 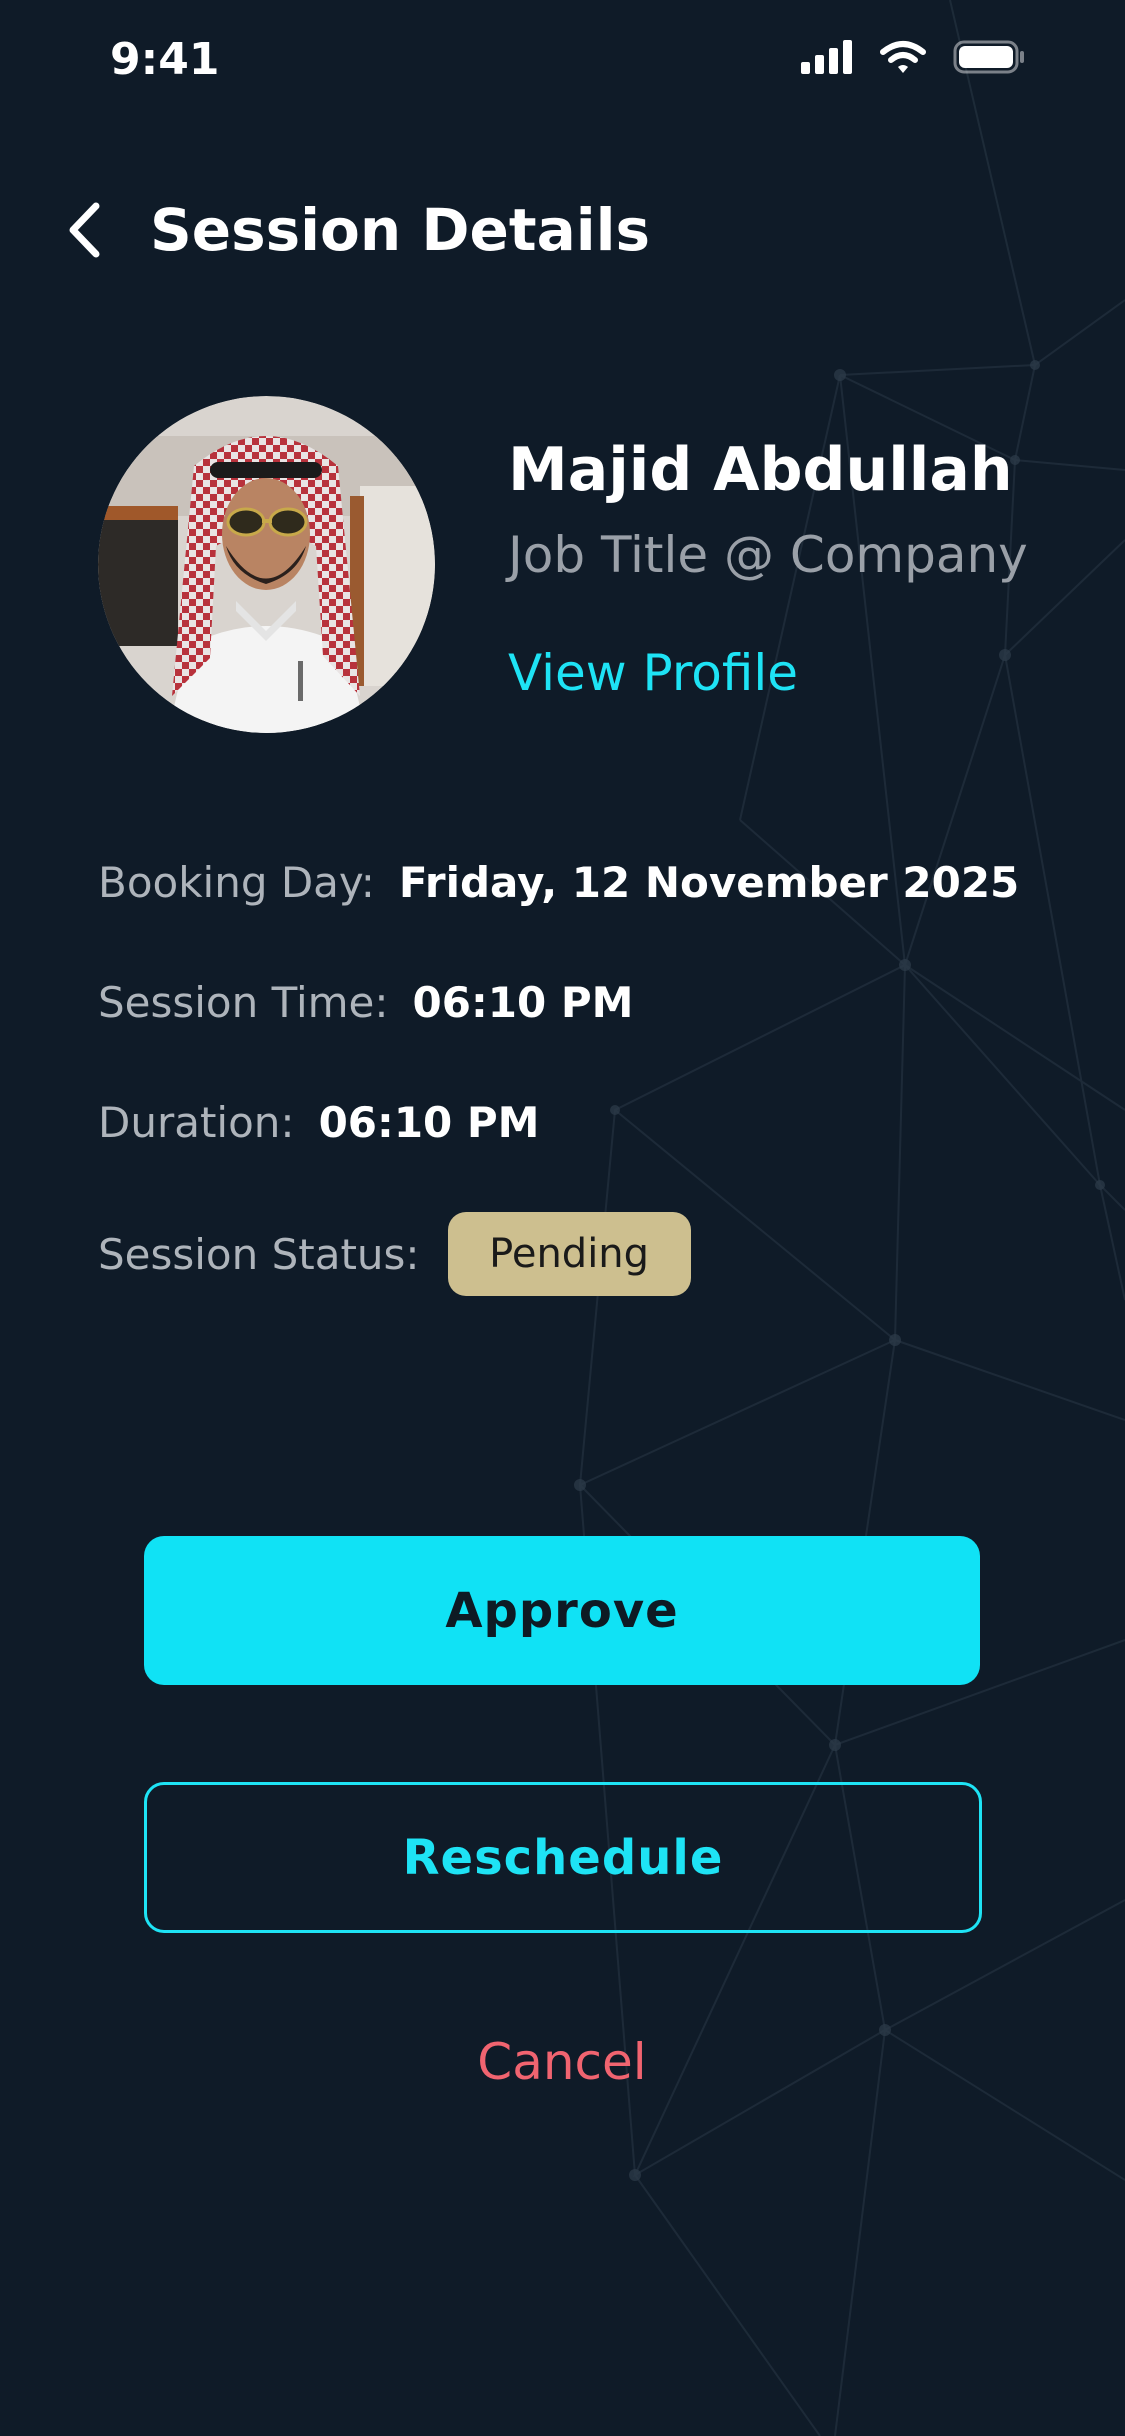 What do you see at coordinates (523, 1002) in the screenshot?
I see `session-time-value: 06:10 PM` at bounding box center [523, 1002].